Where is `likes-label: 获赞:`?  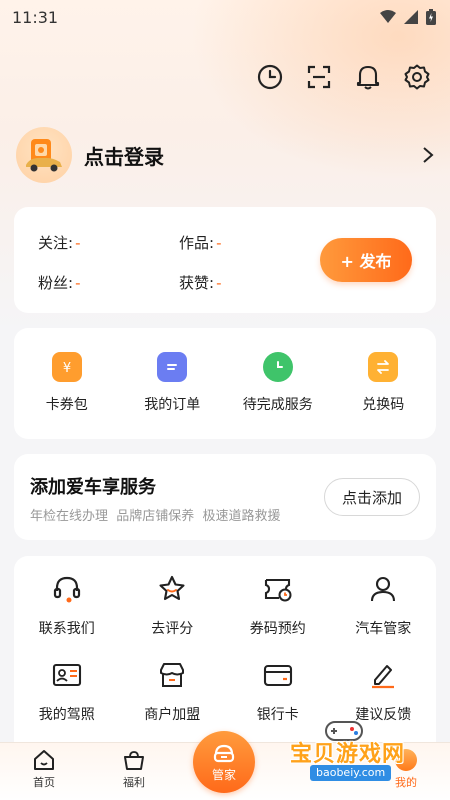 likes-label: 获赞: is located at coordinates (197, 283).